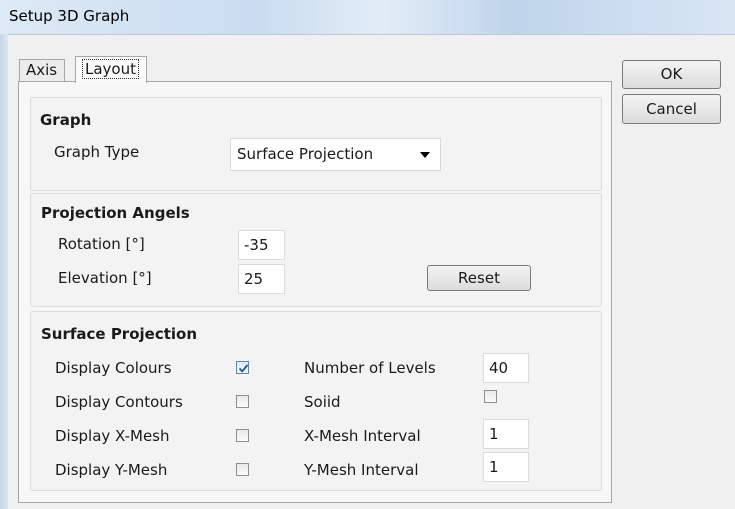 The height and width of the screenshot is (509, 735). I want to click on rotation-label: Rotation [°], so click(101, 244).